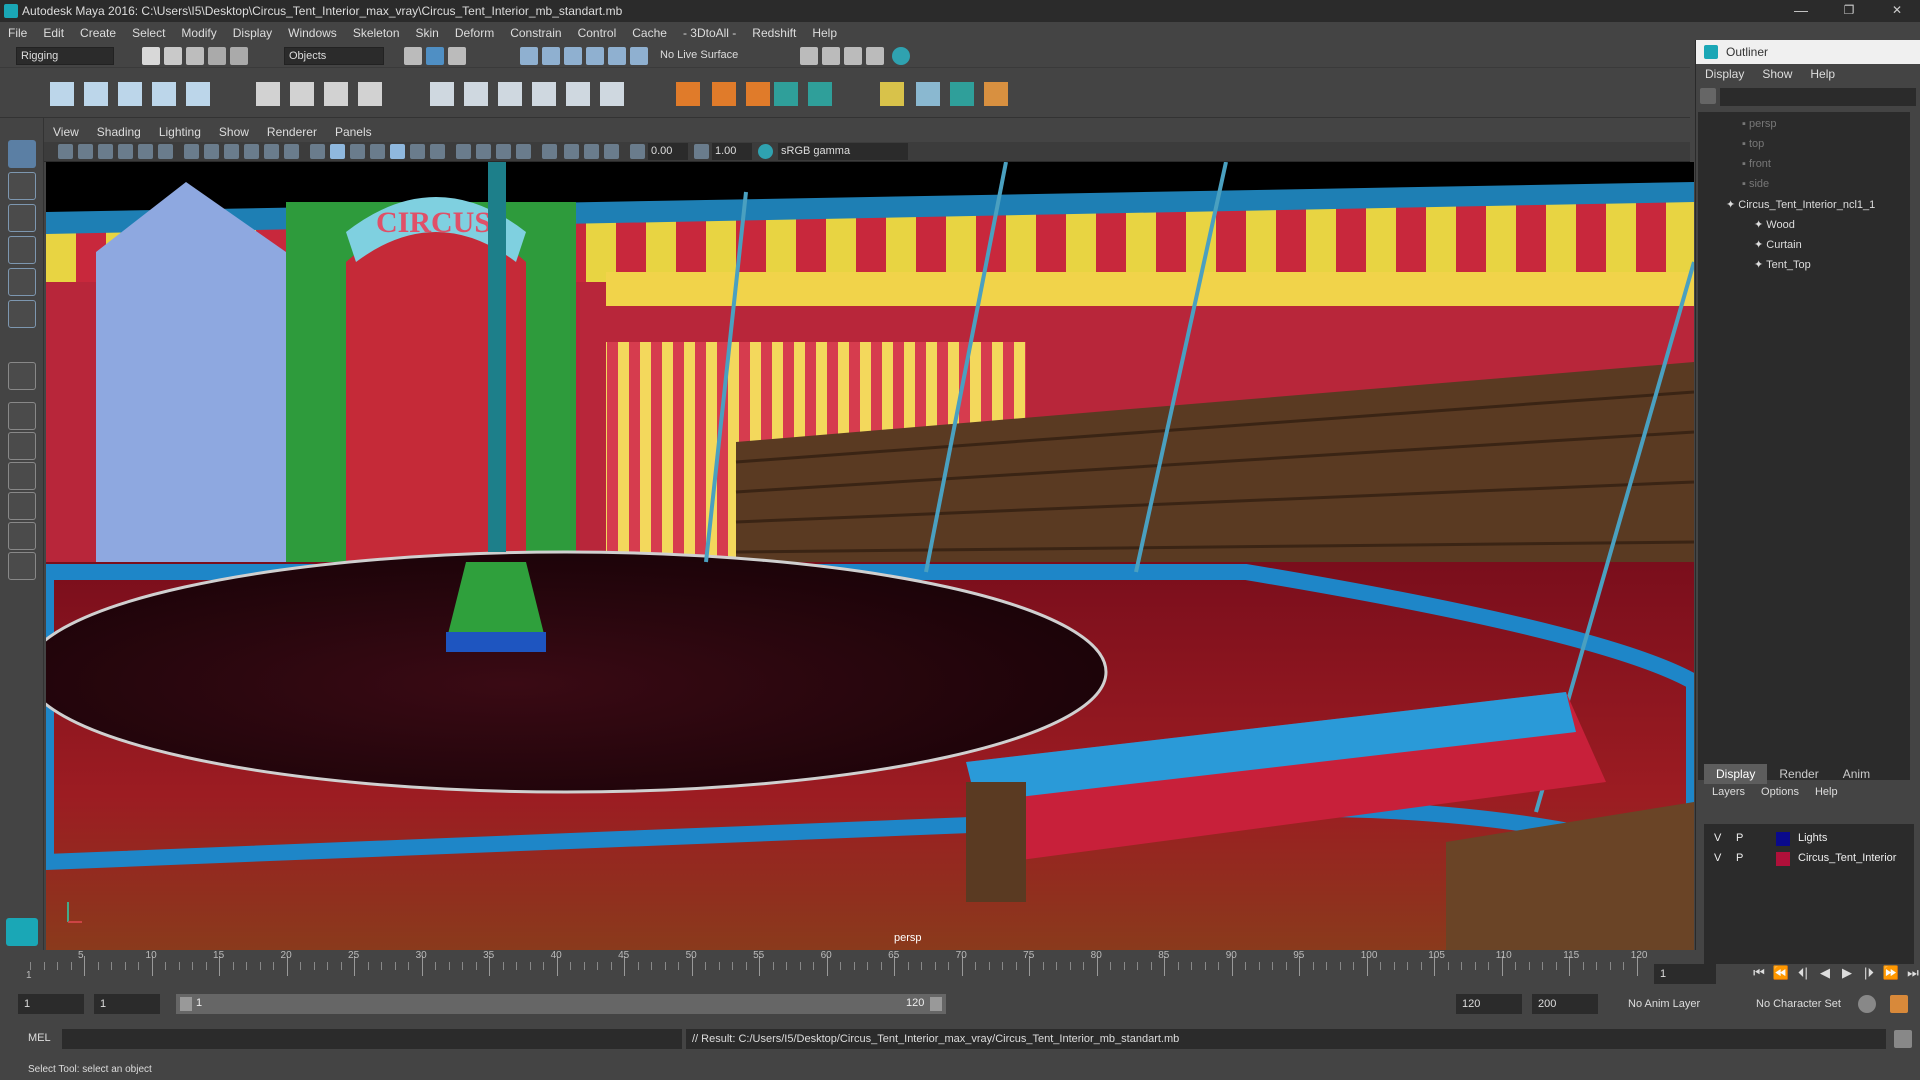  Describe the element at coordinates (510, 94) in the screenshot. I see `orient-constraint-icon` at that location.